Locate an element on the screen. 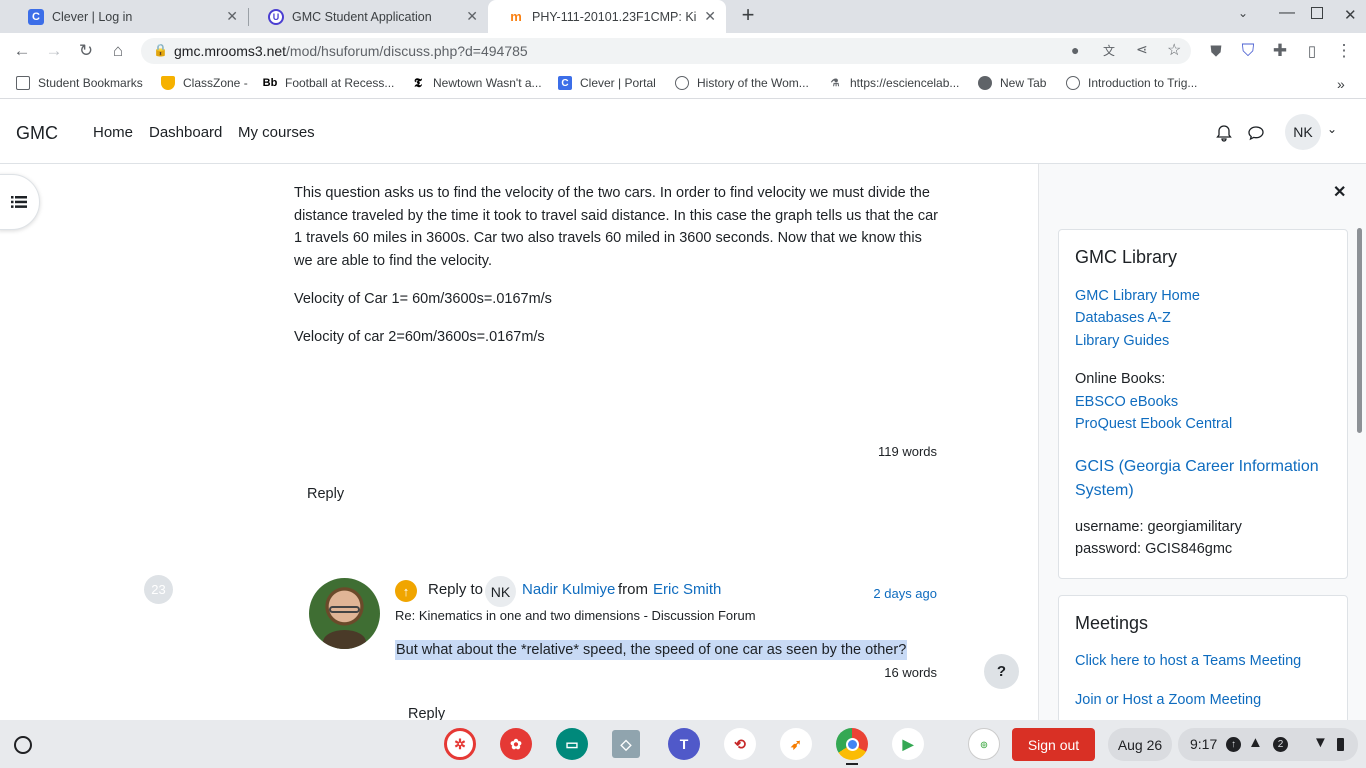 This screenshot has width=1366, height=768. recipient-name-link: Nadir Kulmiye is located at coordinates (568, 589).